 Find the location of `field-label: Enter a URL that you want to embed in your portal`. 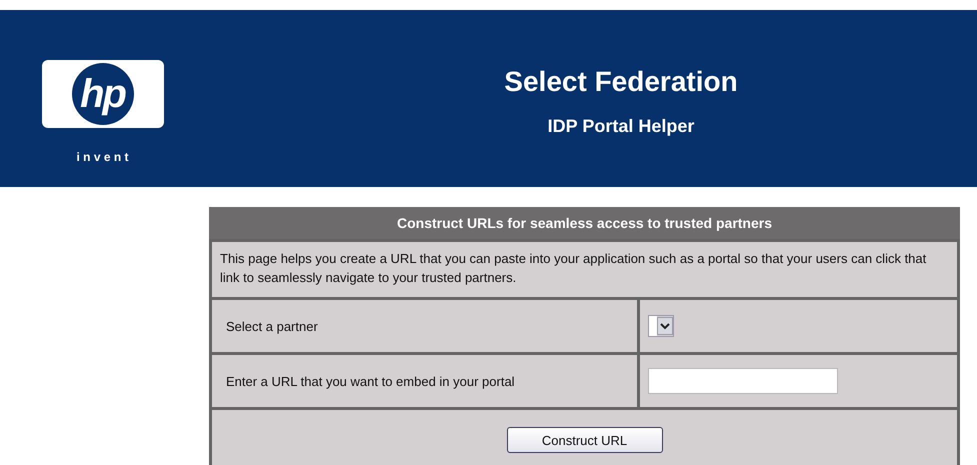

field-label: Enter a URL that you want to embed in your portal is located at coordinates (424, 381).